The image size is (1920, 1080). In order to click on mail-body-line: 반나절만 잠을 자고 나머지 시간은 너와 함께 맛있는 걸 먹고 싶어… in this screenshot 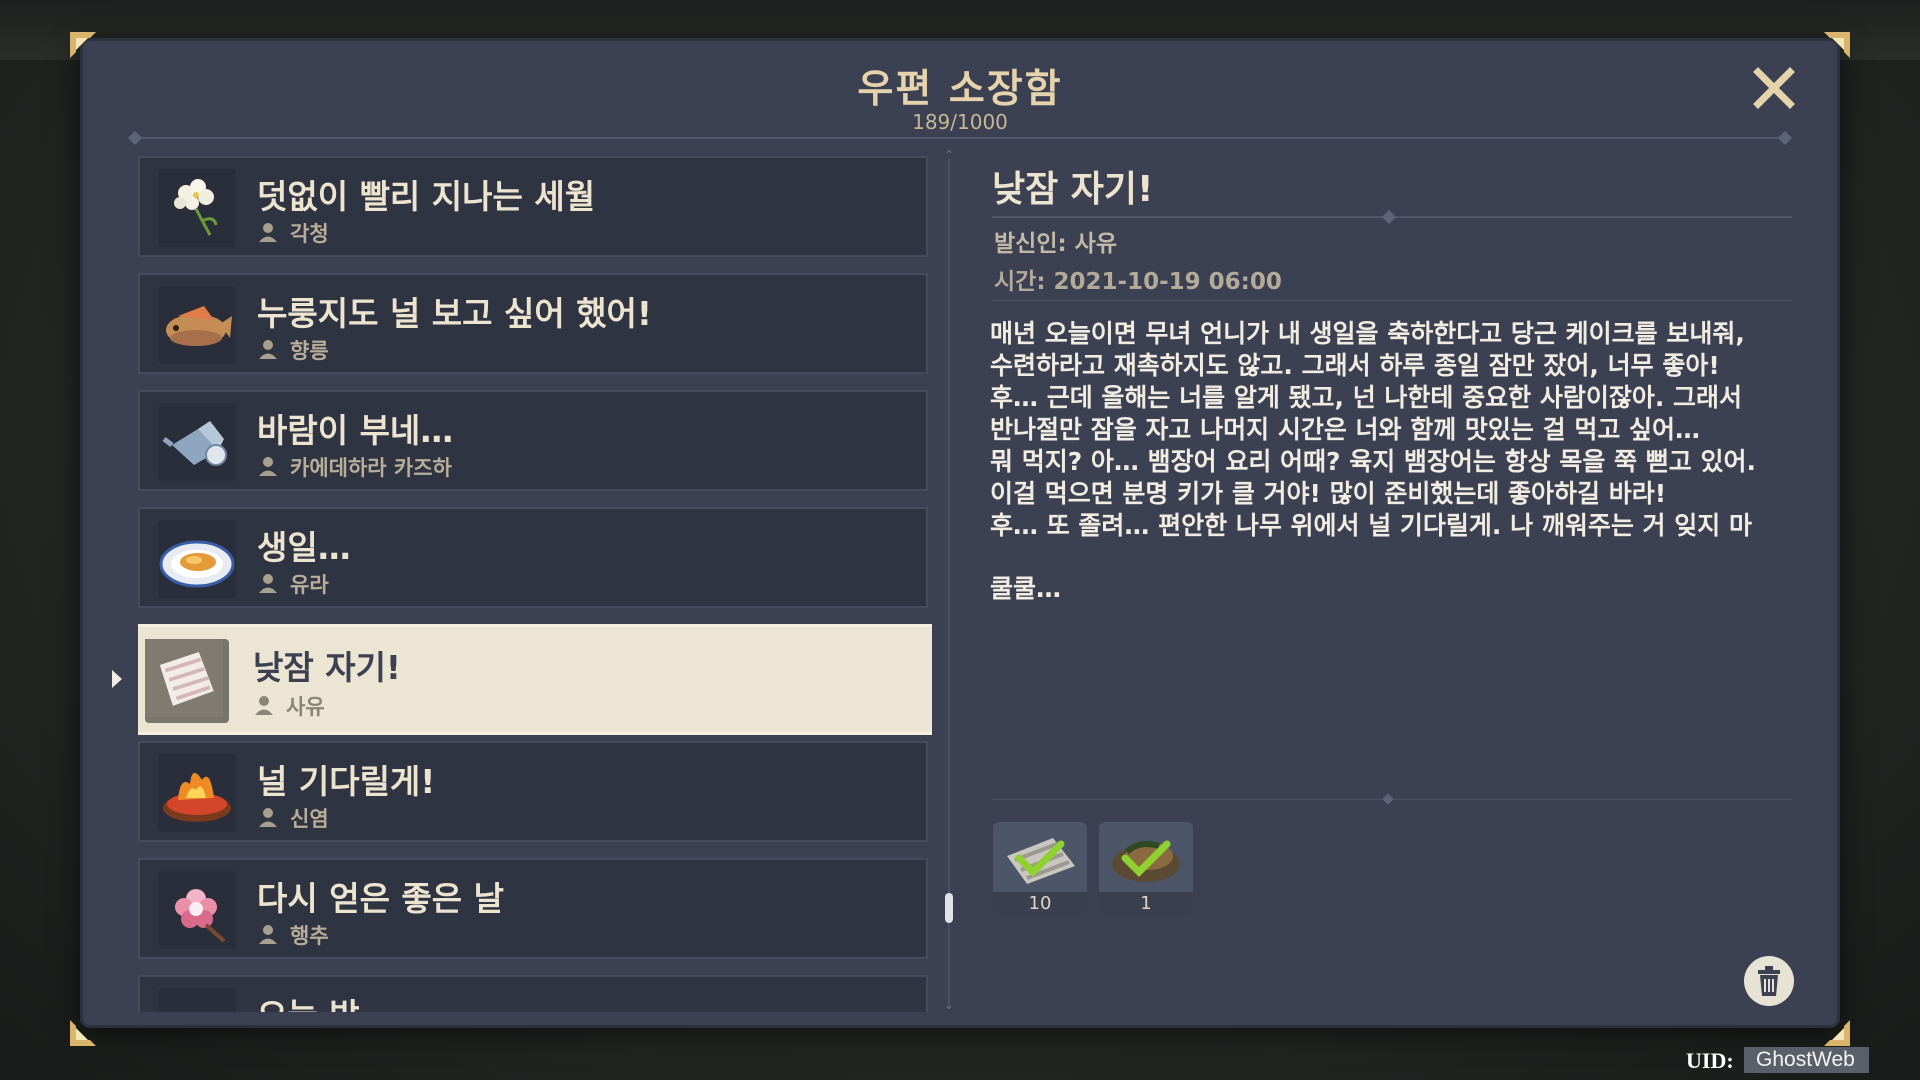, I will do `click(1345, 429)`.